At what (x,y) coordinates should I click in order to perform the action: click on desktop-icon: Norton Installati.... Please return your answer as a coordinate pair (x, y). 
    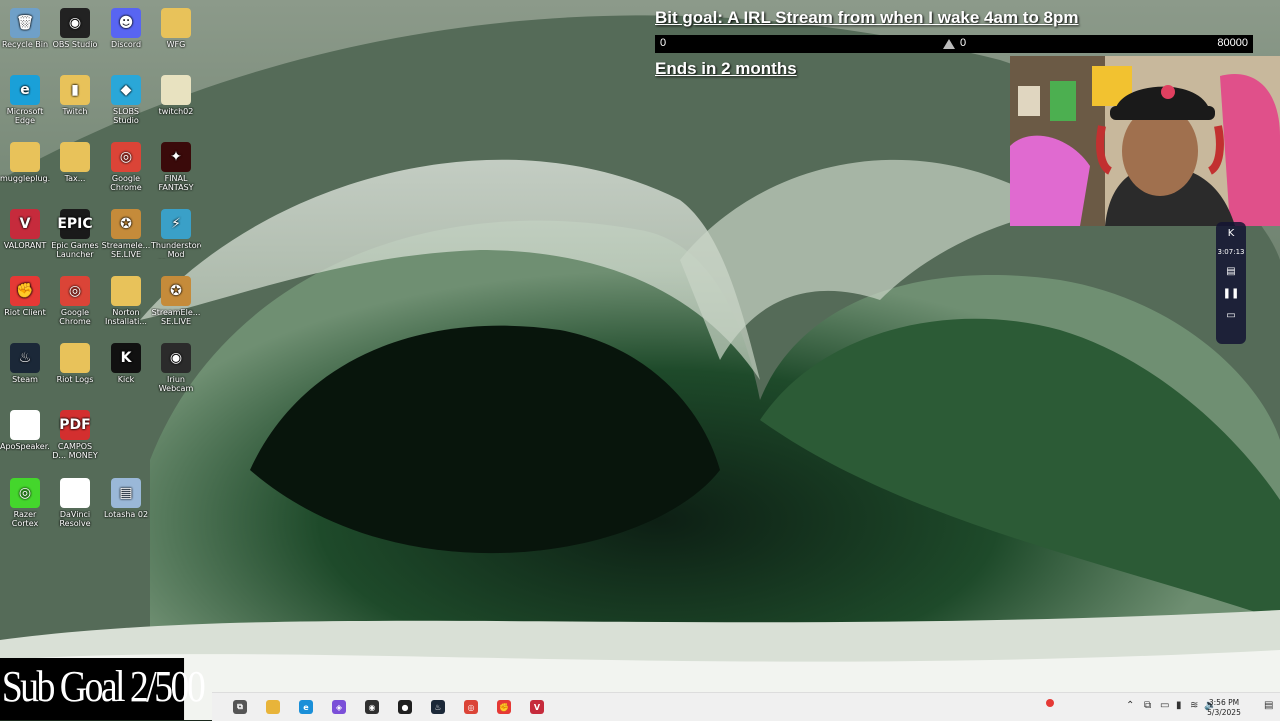
    Looking at the image, I should click on (126, 303).